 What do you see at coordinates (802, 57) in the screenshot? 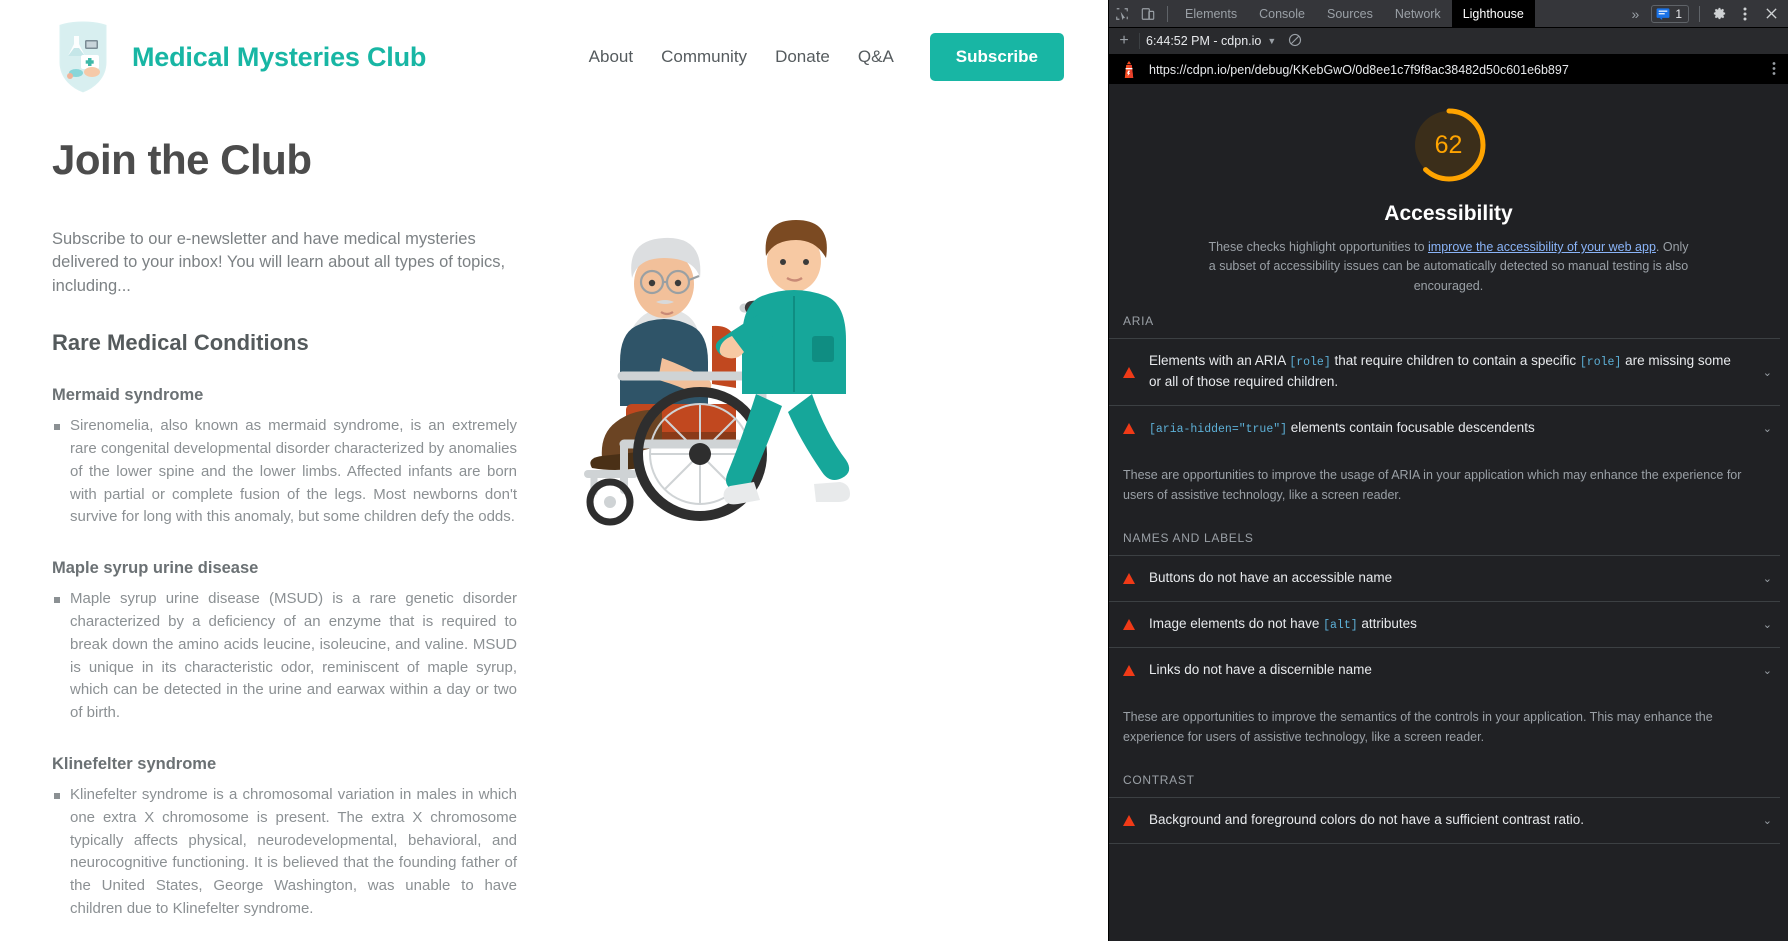
I see `nav-item-donate: Donate` at bounding box center [802, 57].